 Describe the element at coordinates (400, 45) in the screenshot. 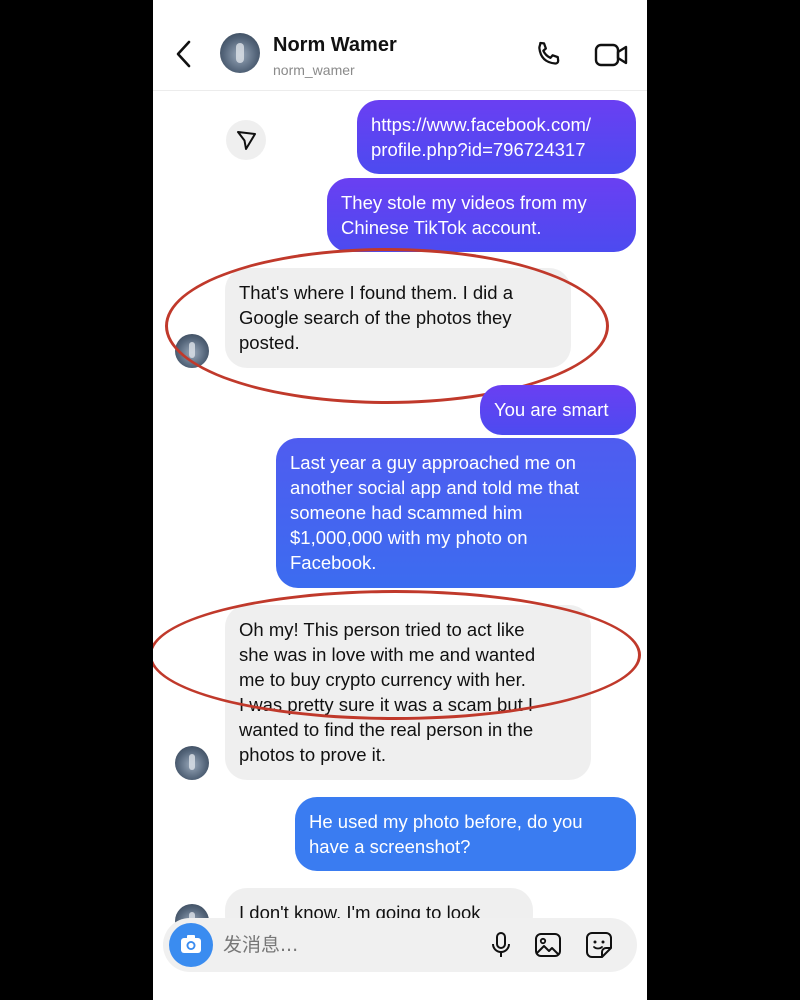

I see `chat-header: Norm Wamer norm_wamer` at that location.